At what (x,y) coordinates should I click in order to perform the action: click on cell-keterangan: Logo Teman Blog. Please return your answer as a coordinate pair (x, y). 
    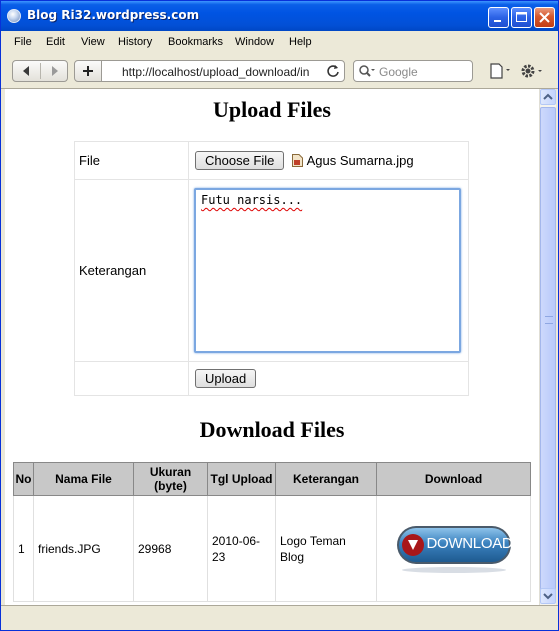
    Looking at the image, I should click on (326, 548).